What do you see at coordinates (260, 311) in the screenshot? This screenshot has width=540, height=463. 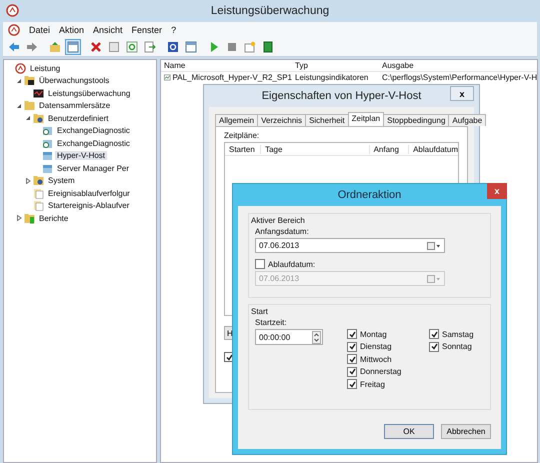 I see `group-title: Start` at bounding box center [260, 311].